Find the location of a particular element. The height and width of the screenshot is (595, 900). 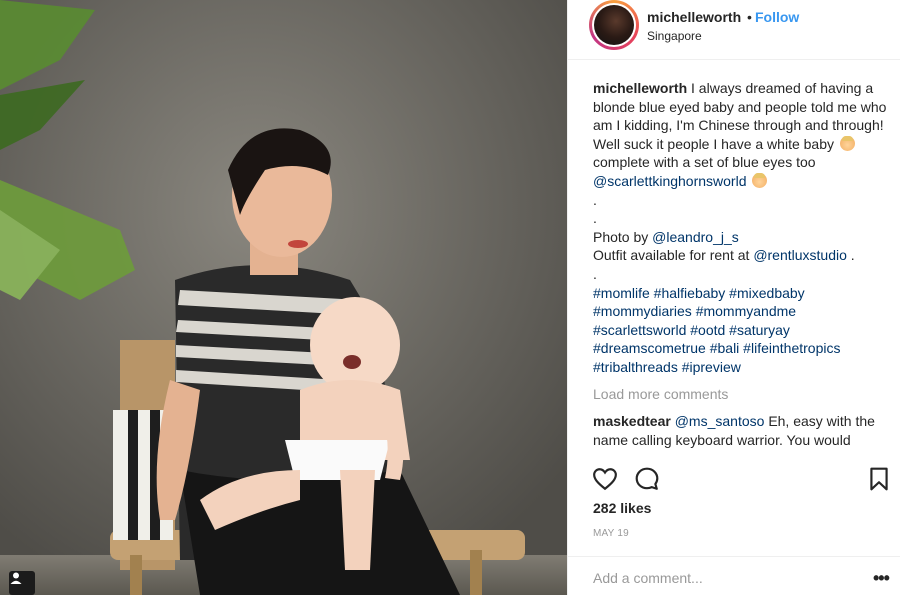

mention-rentluxstudio: @rentluxstudio is located at coordinates (800, 255).